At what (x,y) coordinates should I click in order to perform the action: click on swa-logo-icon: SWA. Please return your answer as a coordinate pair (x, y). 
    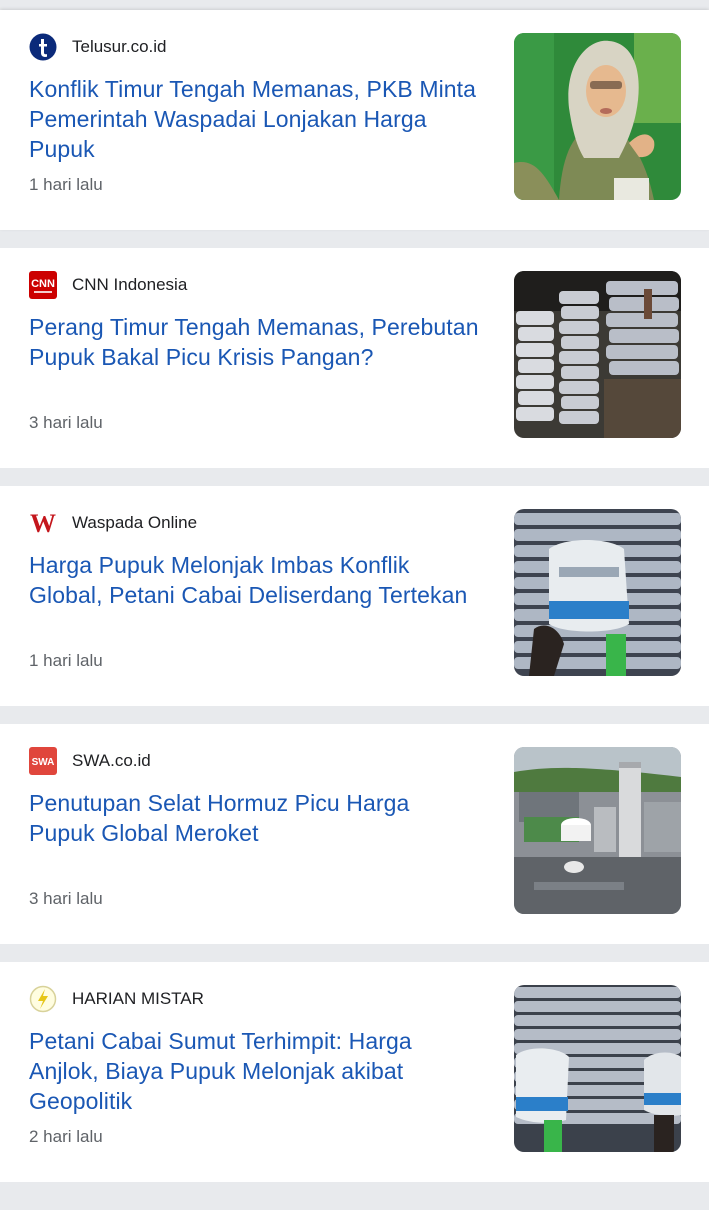
    Looking at the image, I should click on (43, 761).